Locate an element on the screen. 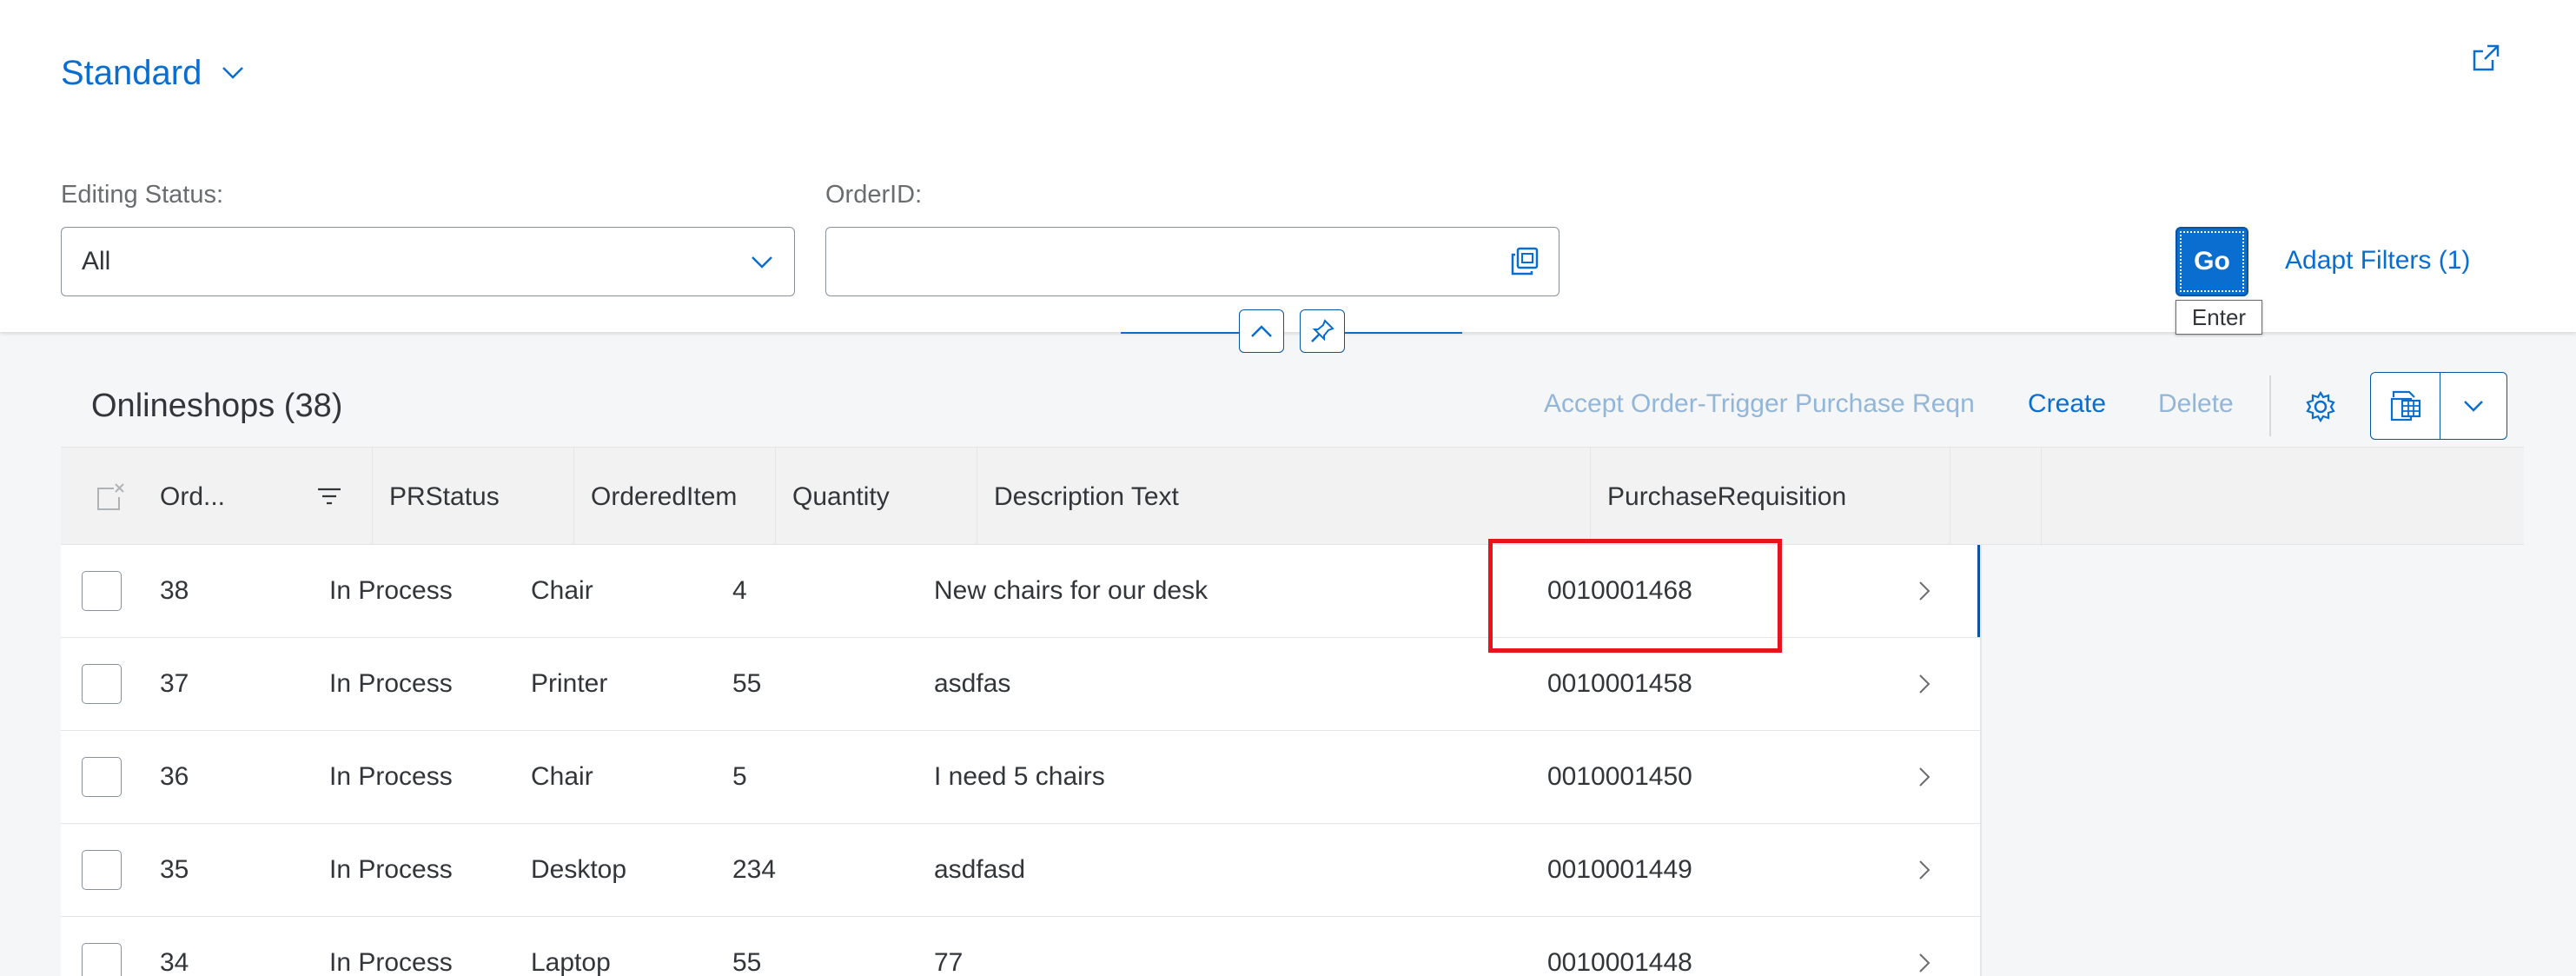 The height and width of the screenshot is (976, 2576). variant-selector: Standard is located at coordinates (153, 73).